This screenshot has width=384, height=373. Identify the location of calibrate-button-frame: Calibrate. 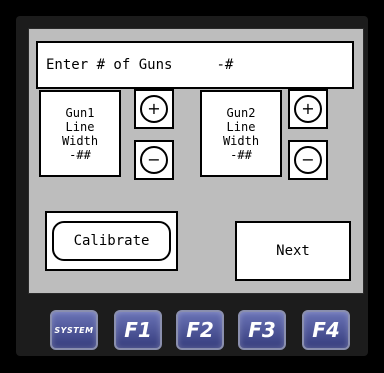
(111, 241).